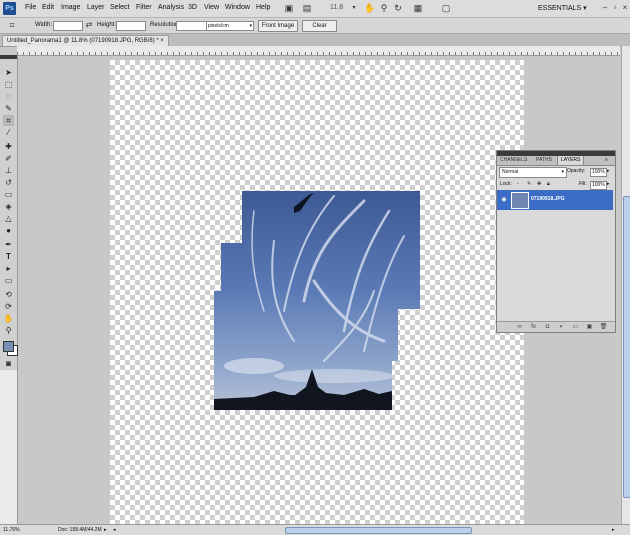 This screenshot has width=630, height=535. I want to click on height-field, so click(131, 26).